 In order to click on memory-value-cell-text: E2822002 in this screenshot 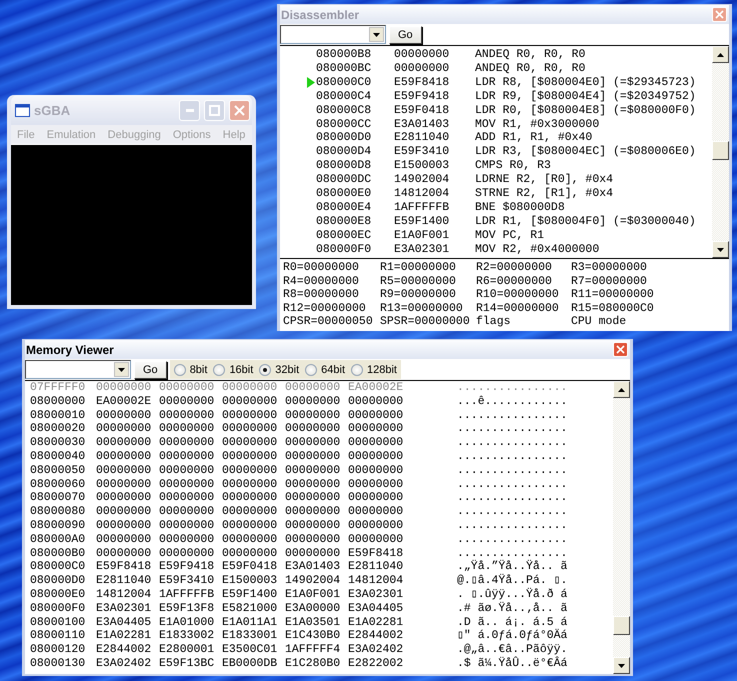, I will do `click(376, 664)`.